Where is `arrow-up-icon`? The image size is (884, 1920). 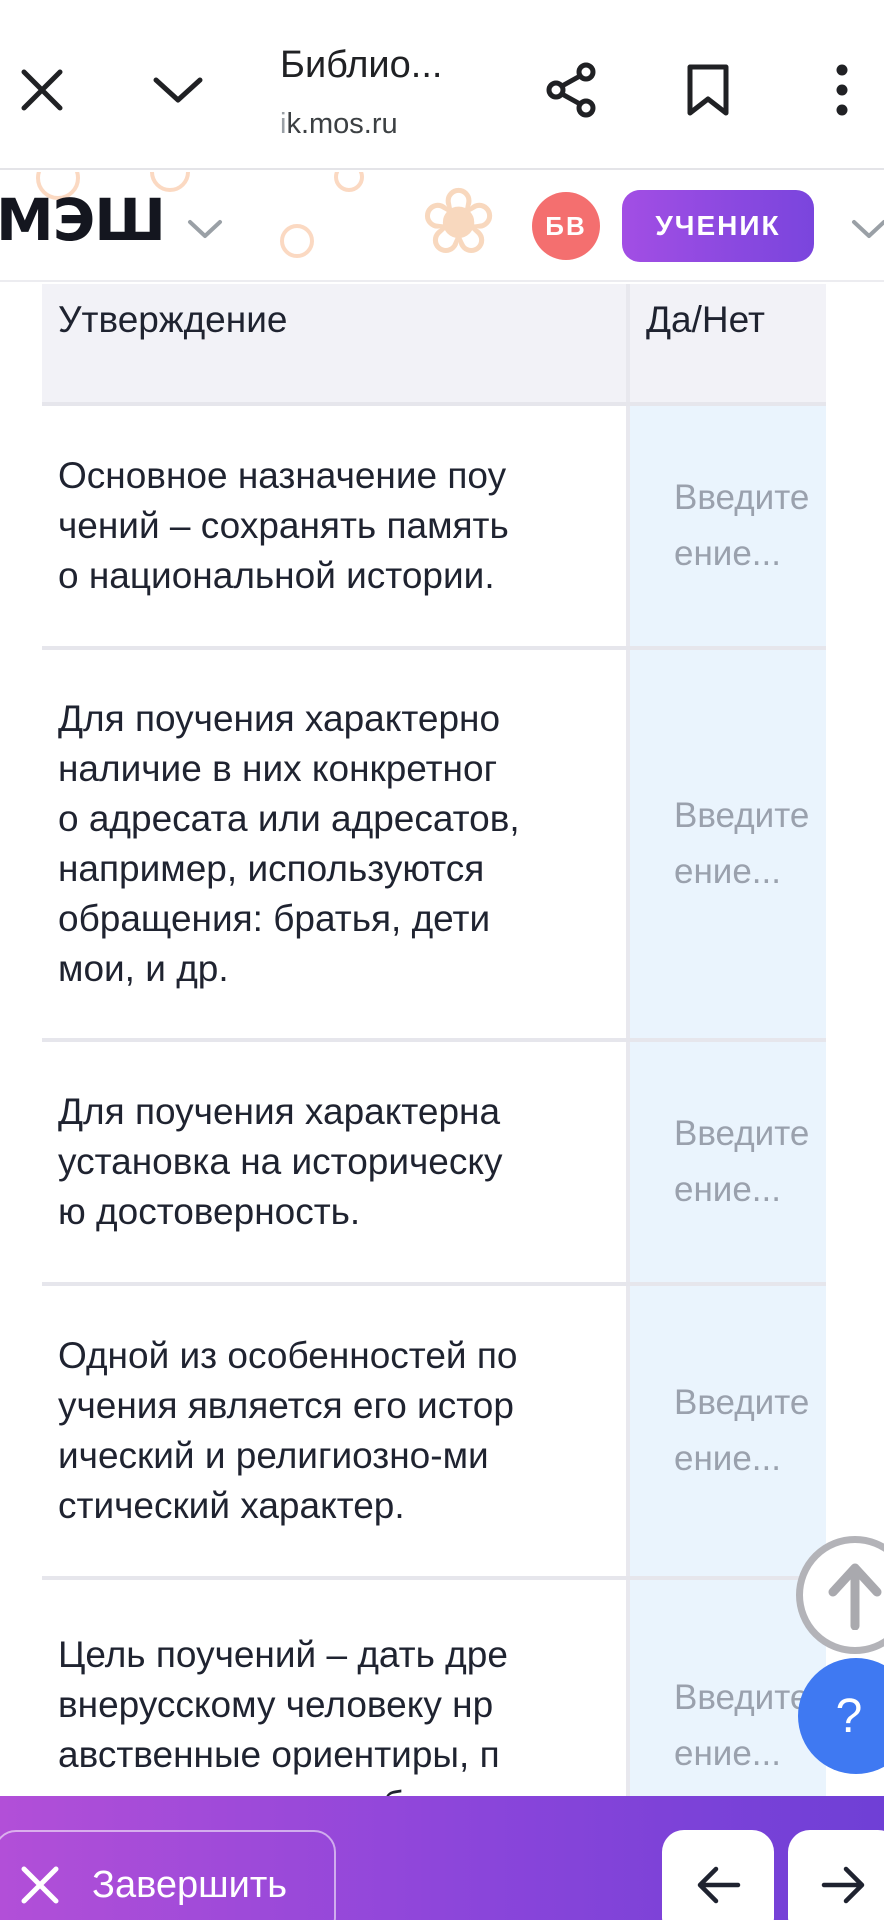
arrow-up-icon is located at coordinates (855, 1596).